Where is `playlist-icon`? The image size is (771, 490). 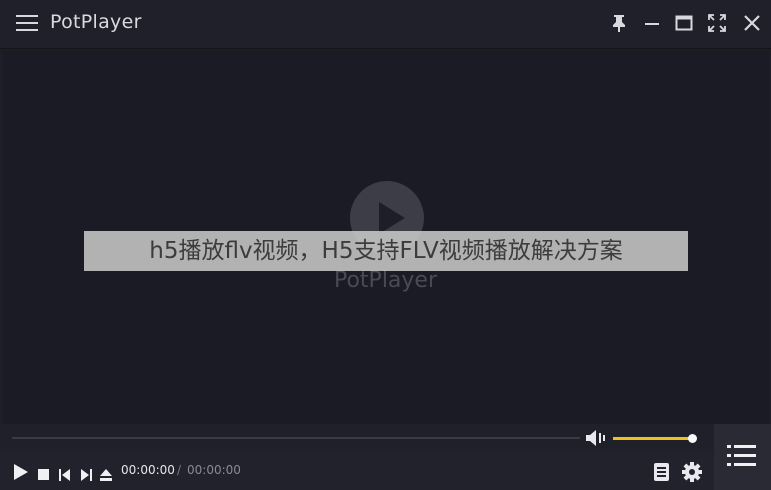
playlist-icon is located at coordinates (742, 456).